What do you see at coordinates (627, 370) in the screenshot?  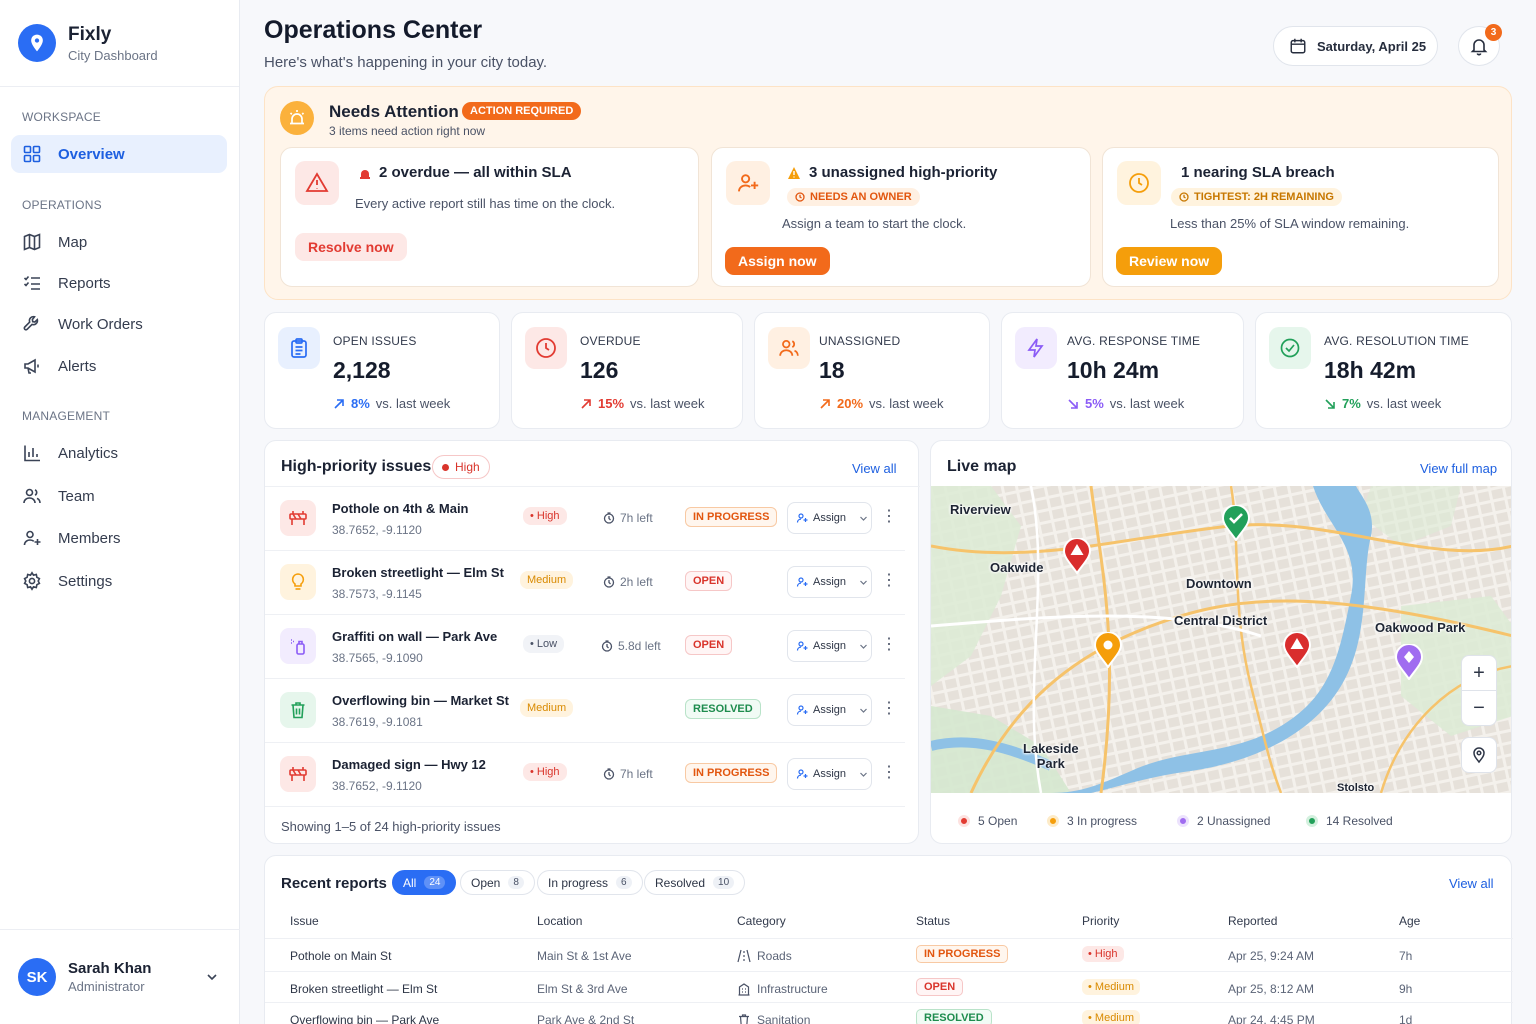 I see `stat-overdue: OVERDUE 126 15% vs. last week` at bounding box center [627, 370].